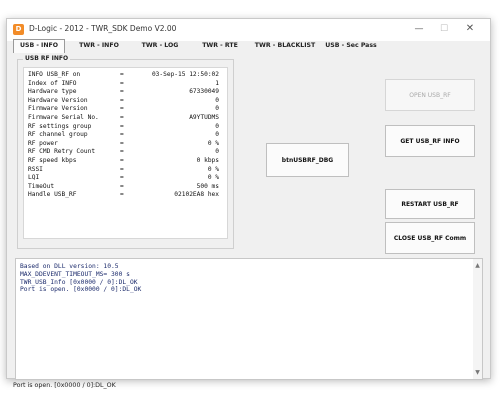 The width and height of the screenshot is (500, 400). What do you see at coordinates (47, 58) in the screenshot?
I see `group-title: USB RF INFO` at bounding box center [47, 58].